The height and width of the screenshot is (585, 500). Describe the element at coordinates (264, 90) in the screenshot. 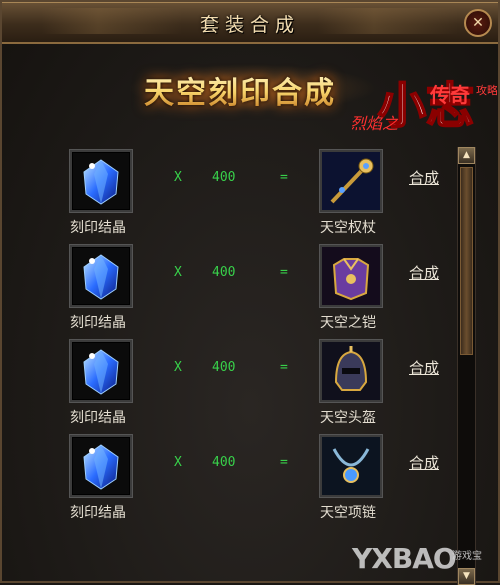

I see `banner-heading: 天空刻印合成` at that location.